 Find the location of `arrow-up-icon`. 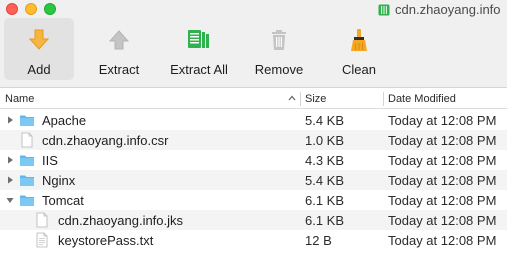

arrow-up-icon is located at coordinates (119, 40).